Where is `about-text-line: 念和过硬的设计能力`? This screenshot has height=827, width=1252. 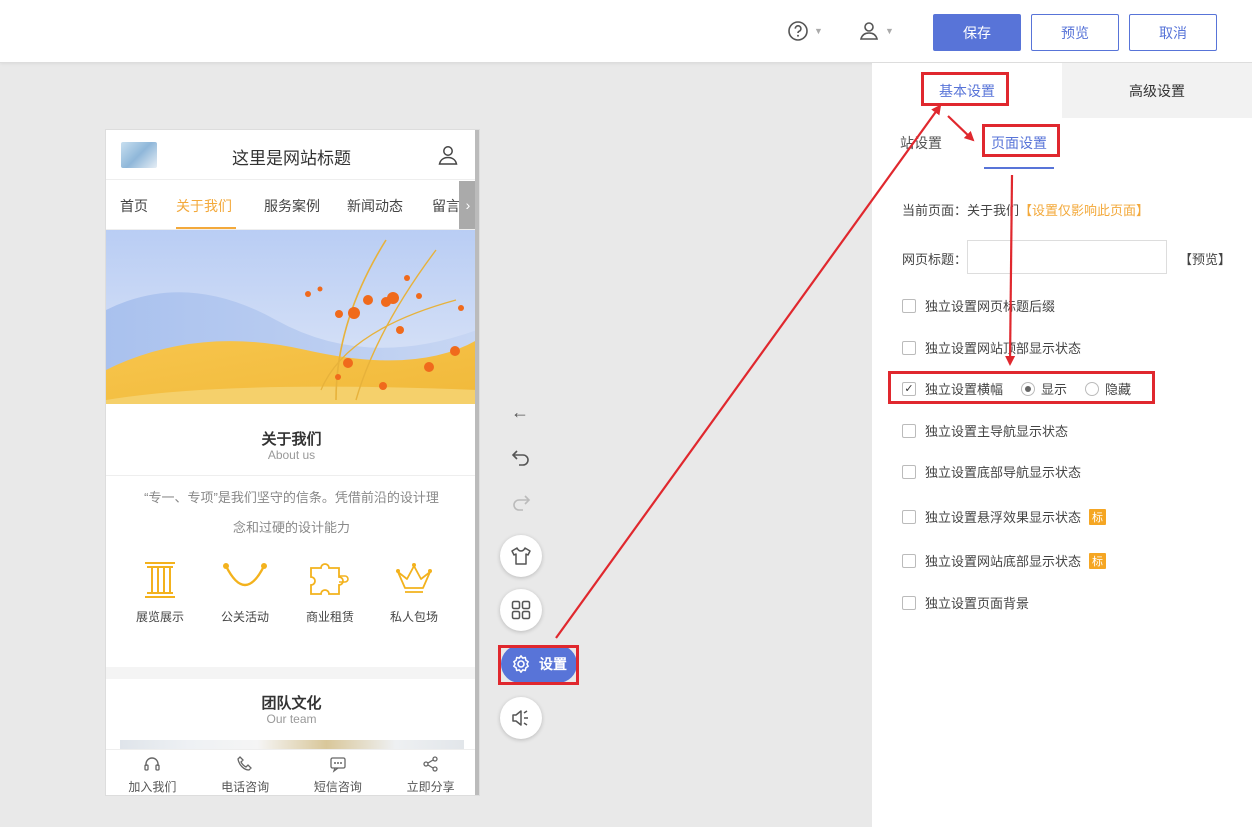 about-text-line: 念和过硬的设计能力 is located at coordinates (291, 527).